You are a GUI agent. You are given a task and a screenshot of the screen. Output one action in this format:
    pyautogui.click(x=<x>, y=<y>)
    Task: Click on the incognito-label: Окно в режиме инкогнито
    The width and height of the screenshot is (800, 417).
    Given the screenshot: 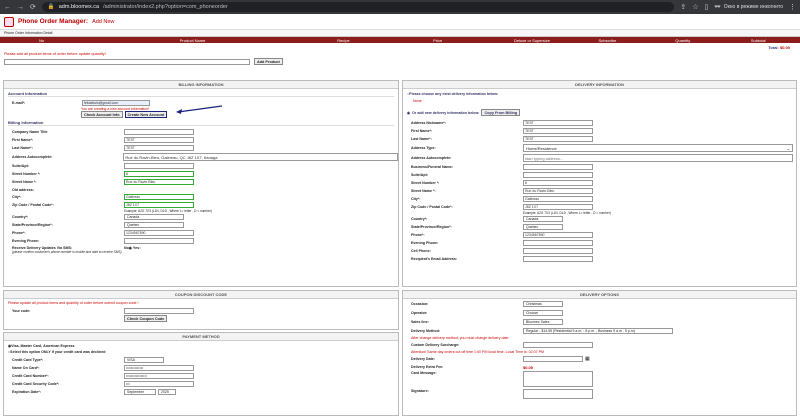 What is the action you would take?
    pyautogui.click(x=753, y=7)
    